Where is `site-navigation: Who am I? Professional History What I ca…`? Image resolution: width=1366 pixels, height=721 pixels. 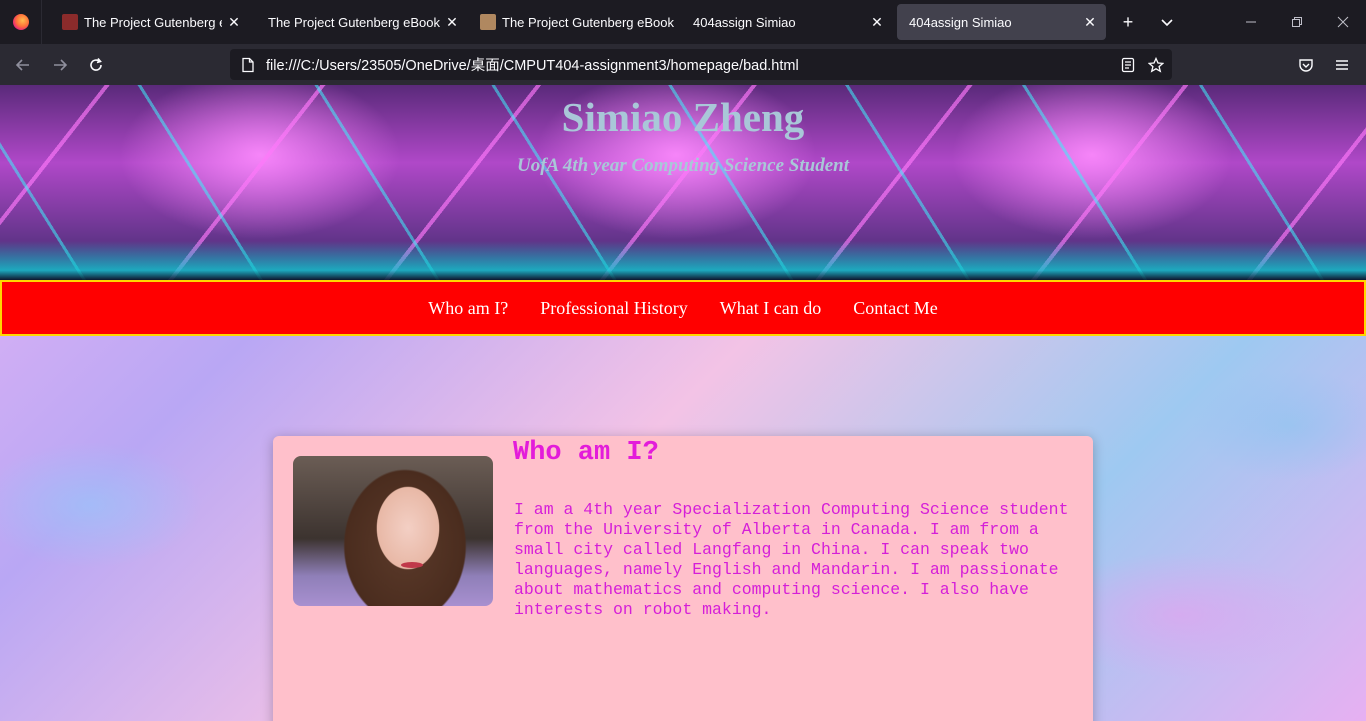
site-navigation: Who am I? Professional History What I ca… is located at coordinates (683, 308).